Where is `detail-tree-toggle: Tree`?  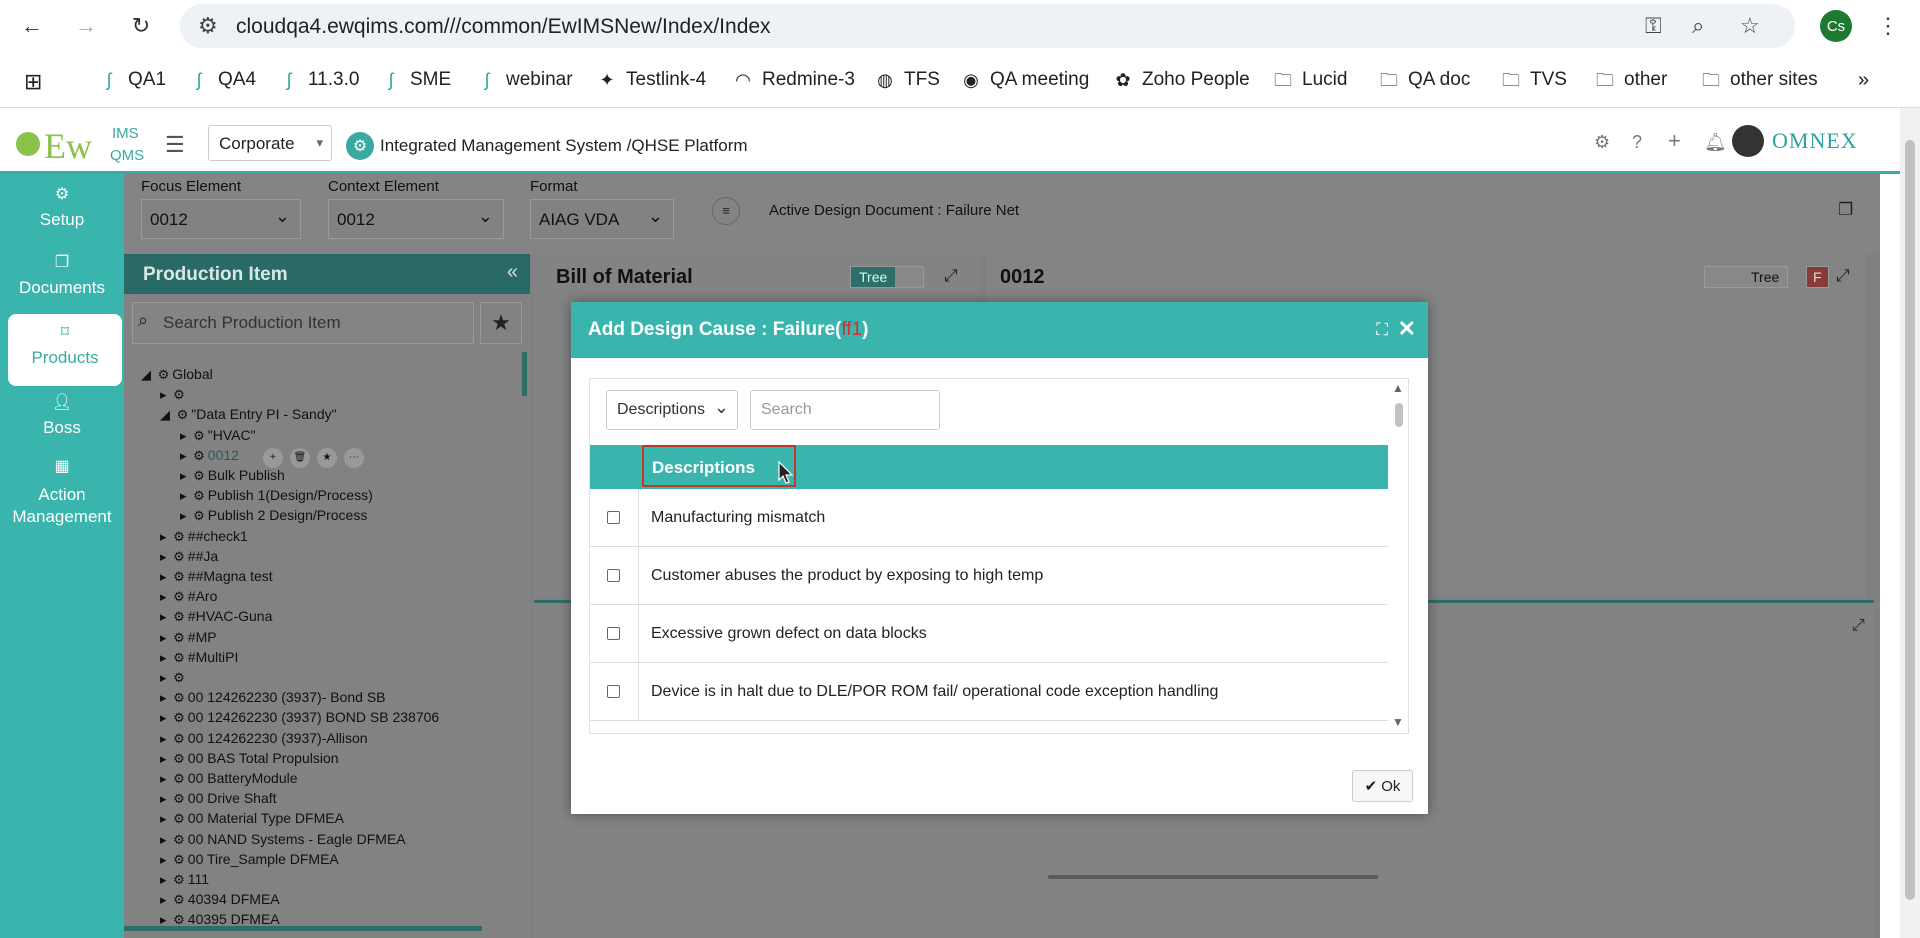
detail-tree-toggle: Tree is located at coordinates (1746, 277).